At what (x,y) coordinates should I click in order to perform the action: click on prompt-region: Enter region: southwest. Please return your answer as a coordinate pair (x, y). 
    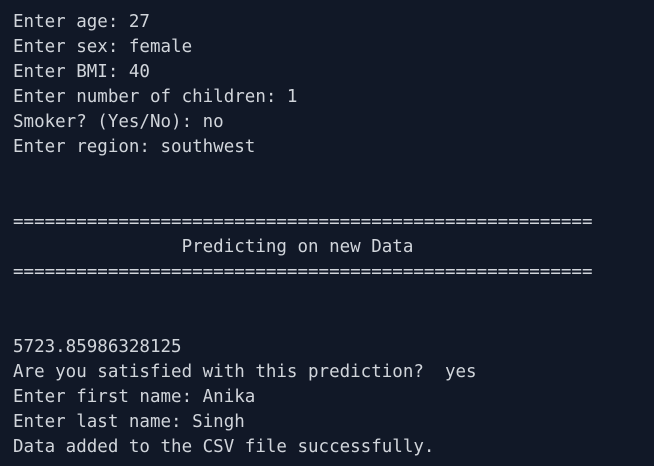
    Looking at the image, I should click on (134, 147).